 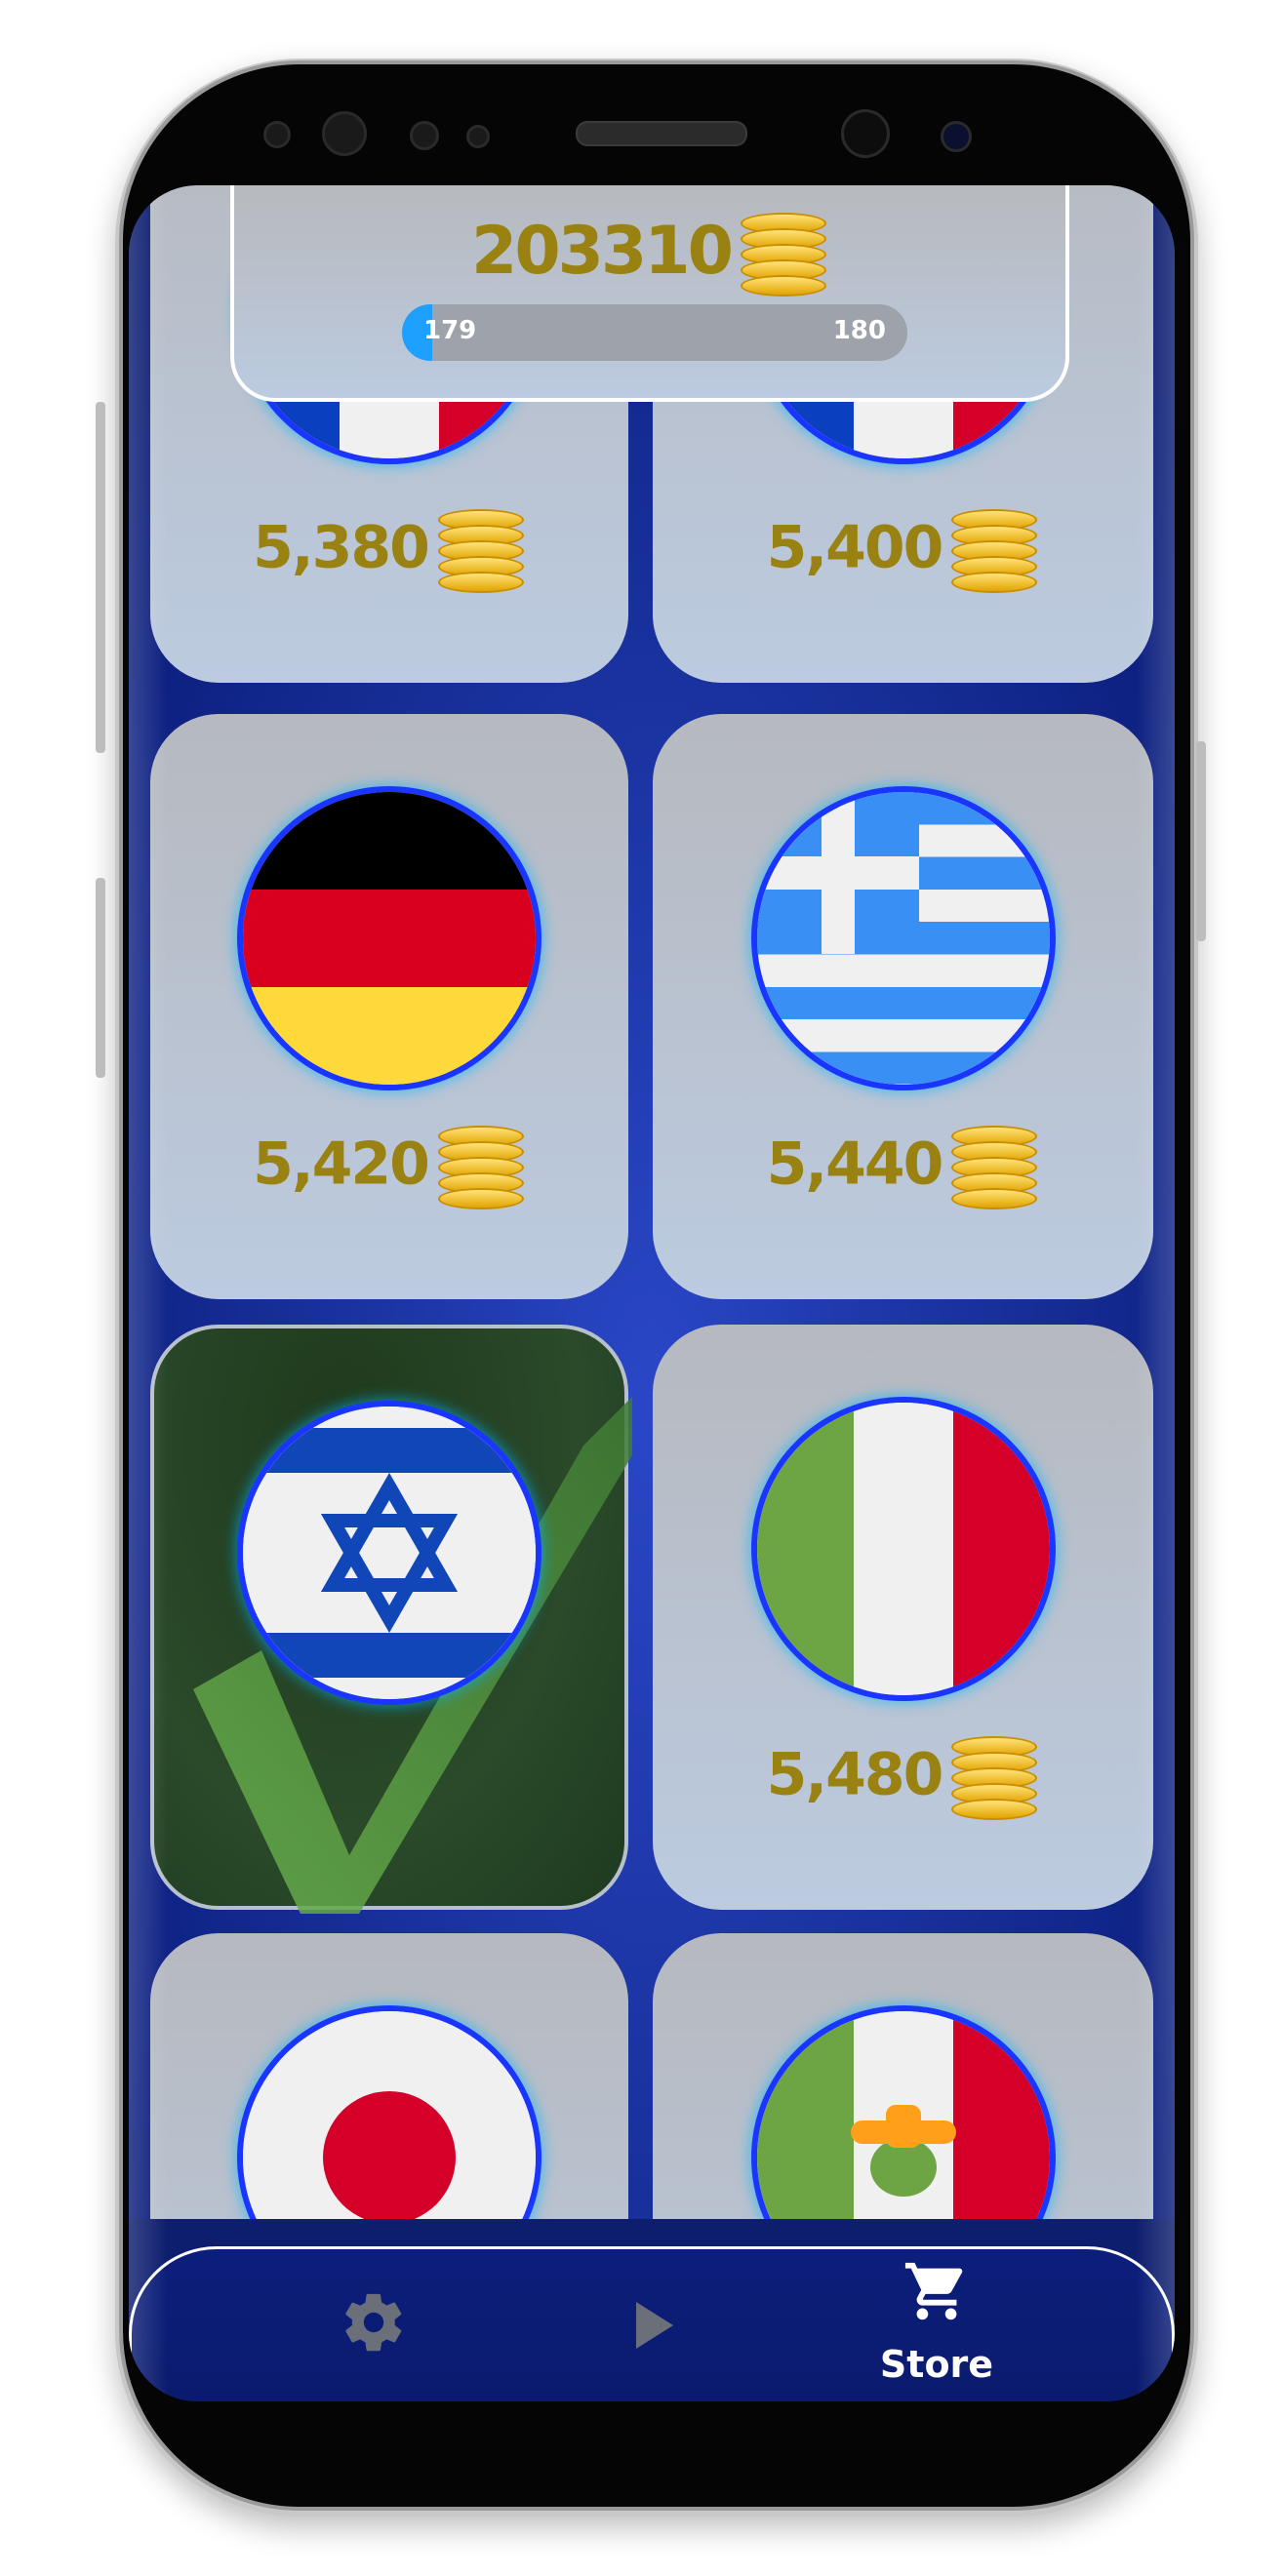 What do you see at coordinates (425, 135) in the screenshot?
I see `proximity-sensor` at bounding box center [425, 135].